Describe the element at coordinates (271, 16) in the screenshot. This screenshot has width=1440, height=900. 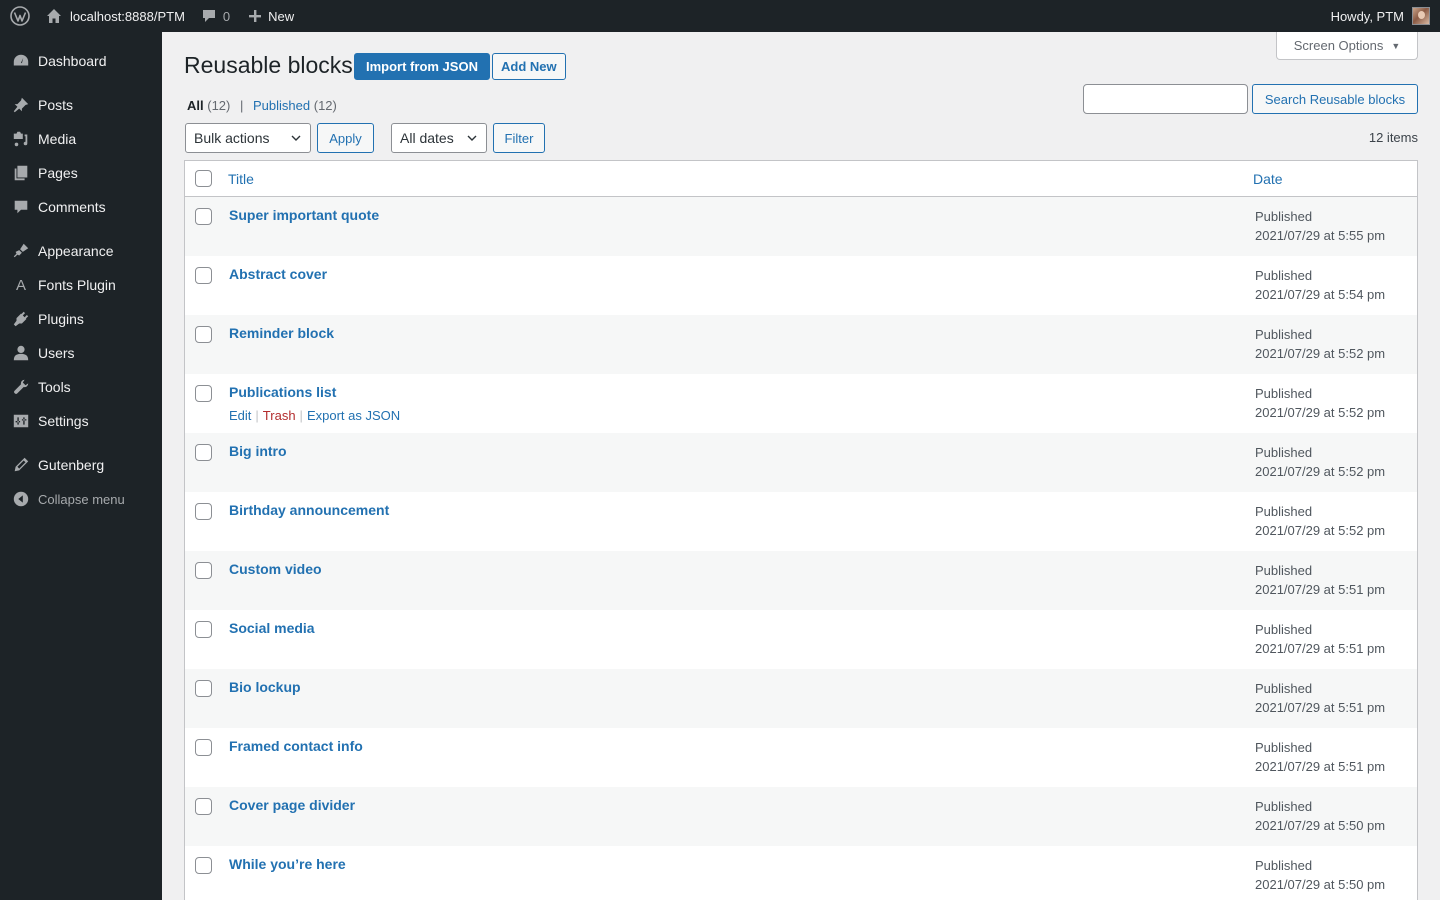
I see `new-content-button: New` at that location.